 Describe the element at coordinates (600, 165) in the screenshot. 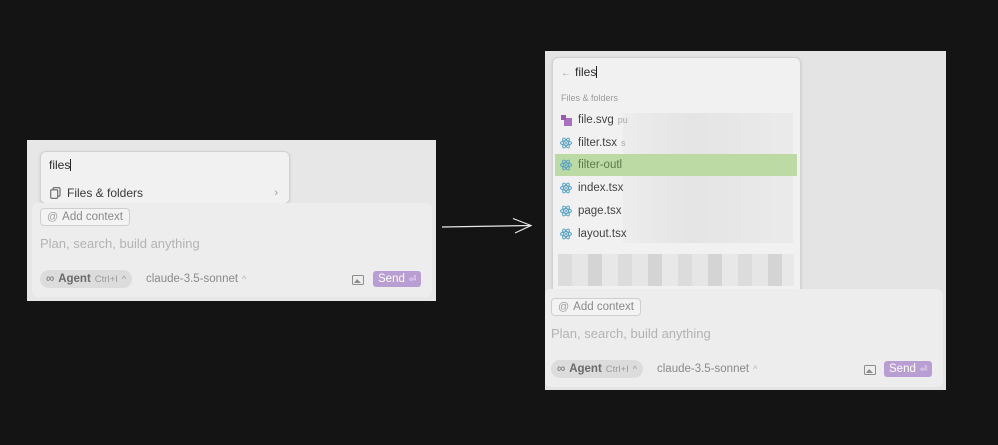

I see `file-name: filter-outl` at that location.